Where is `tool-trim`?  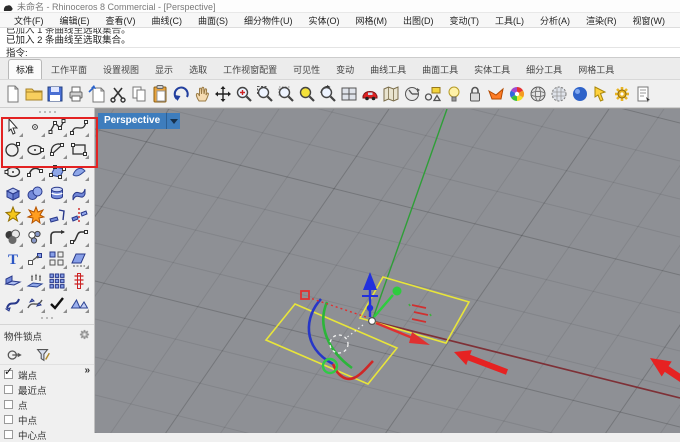
tool-trim is located at coordinates (57, 215).